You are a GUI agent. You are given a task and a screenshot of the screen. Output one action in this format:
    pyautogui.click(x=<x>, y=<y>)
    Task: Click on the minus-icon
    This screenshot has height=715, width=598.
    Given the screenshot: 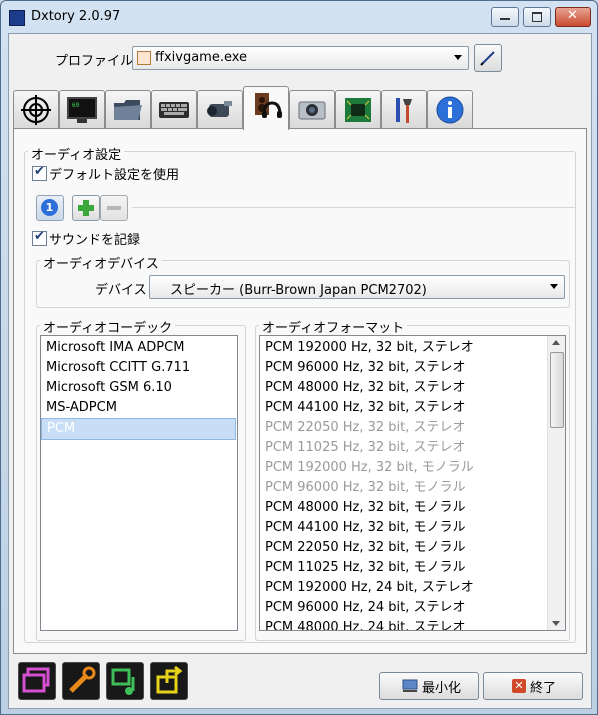 What is the action you would take?
    pyautogui.click(x=114, y=208)
    